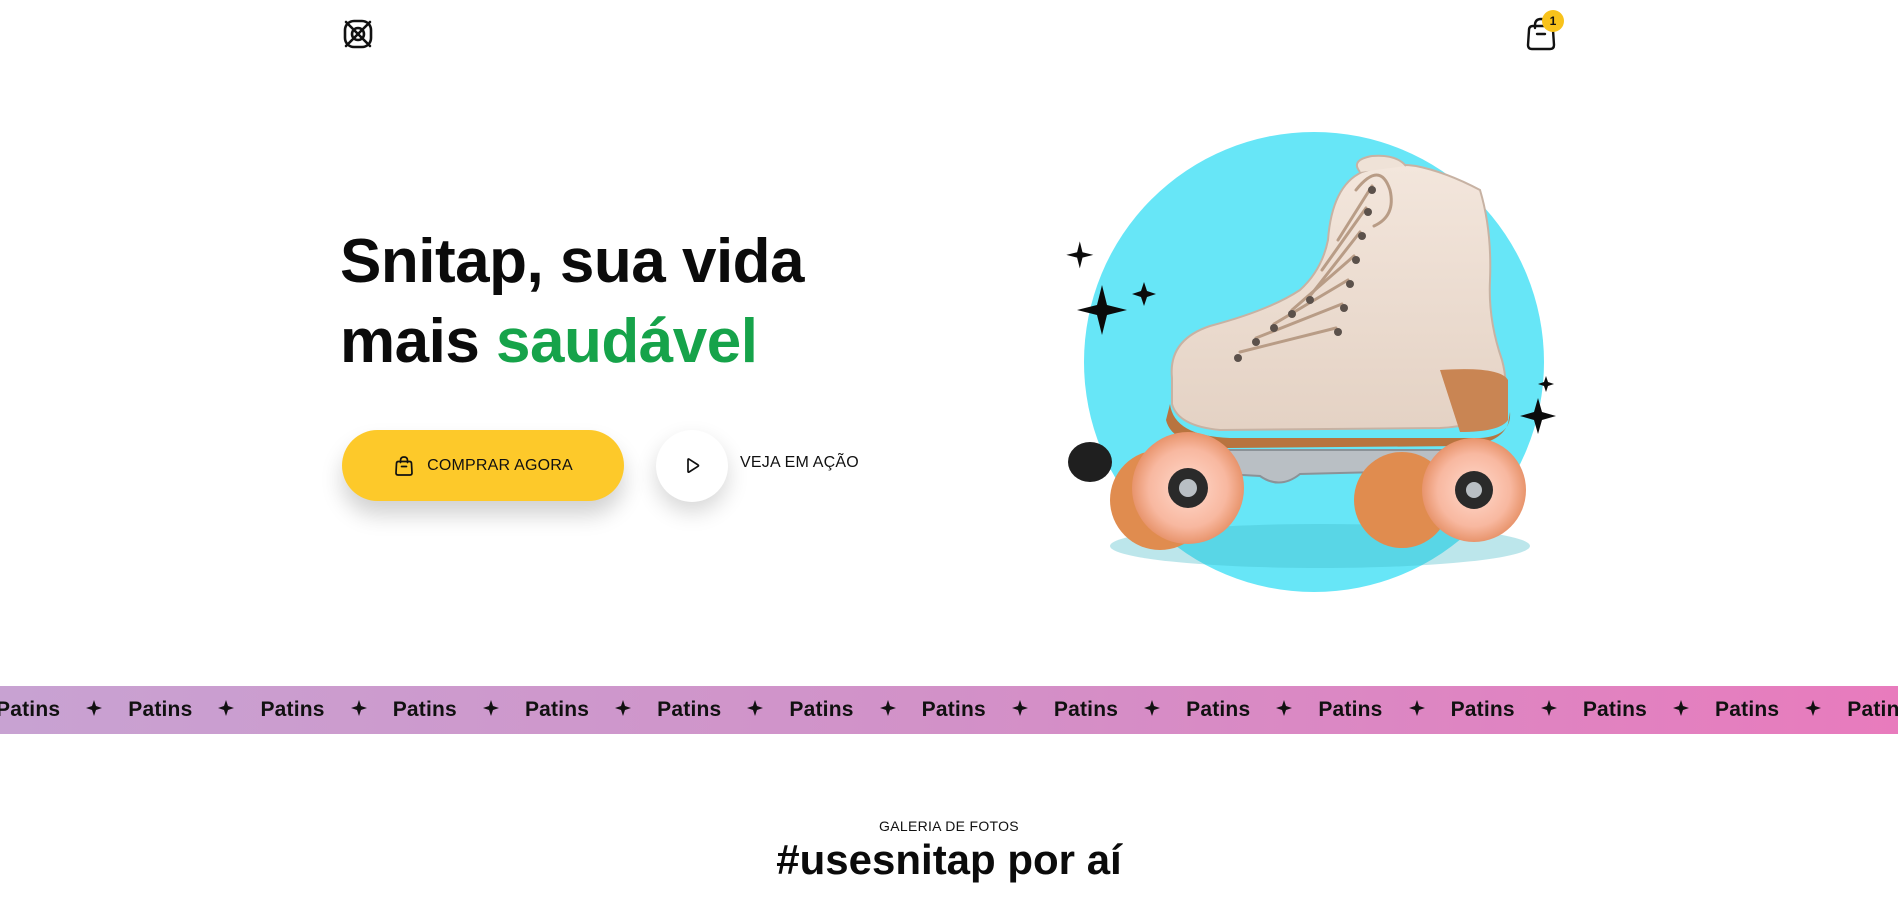 This screenshot has width=1898, height=907. Describe the element at coordinates (949, 859) in the screenshot. I see `gallery-title: #usesnitap por aí` at that location.